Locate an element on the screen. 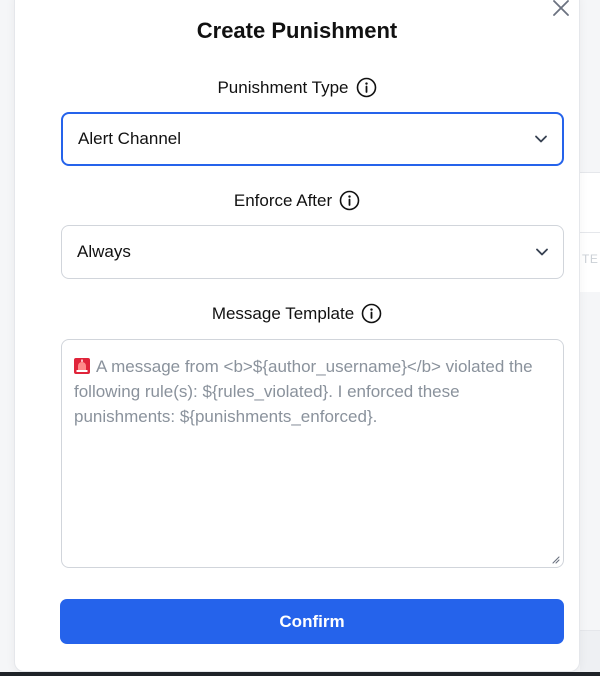 This screenshot has height=676, width=600. enforce-after-select: Always is located at coordinates (312, 252).